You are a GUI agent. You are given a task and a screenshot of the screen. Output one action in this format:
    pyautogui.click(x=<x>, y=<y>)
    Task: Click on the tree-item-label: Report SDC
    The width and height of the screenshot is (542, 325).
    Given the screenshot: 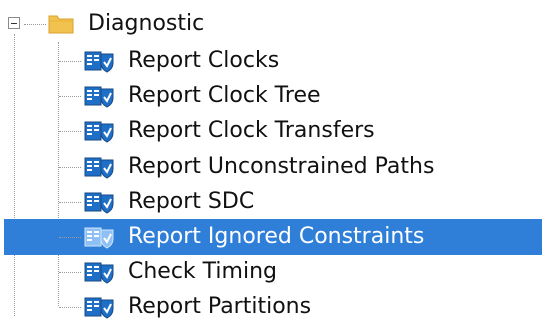 What is the action you would take?
    pyautogui.click(x=191, y=201)
    